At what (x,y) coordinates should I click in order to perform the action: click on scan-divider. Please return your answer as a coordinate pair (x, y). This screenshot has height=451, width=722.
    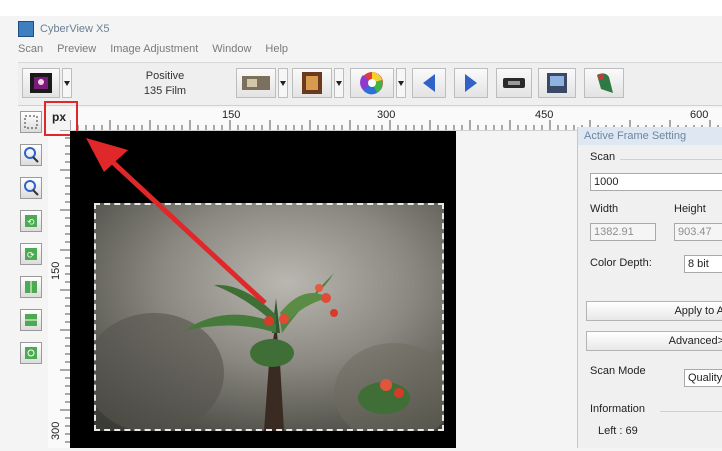
    Looking at the image, I should click on (671, 159).